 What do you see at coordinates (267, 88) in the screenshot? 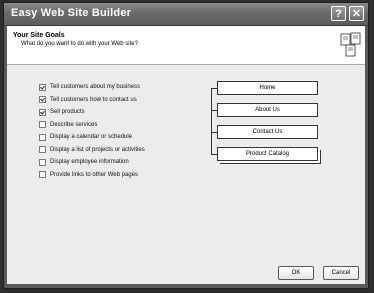
I see `site-page-home: Home` at bounding box center [267, 88].